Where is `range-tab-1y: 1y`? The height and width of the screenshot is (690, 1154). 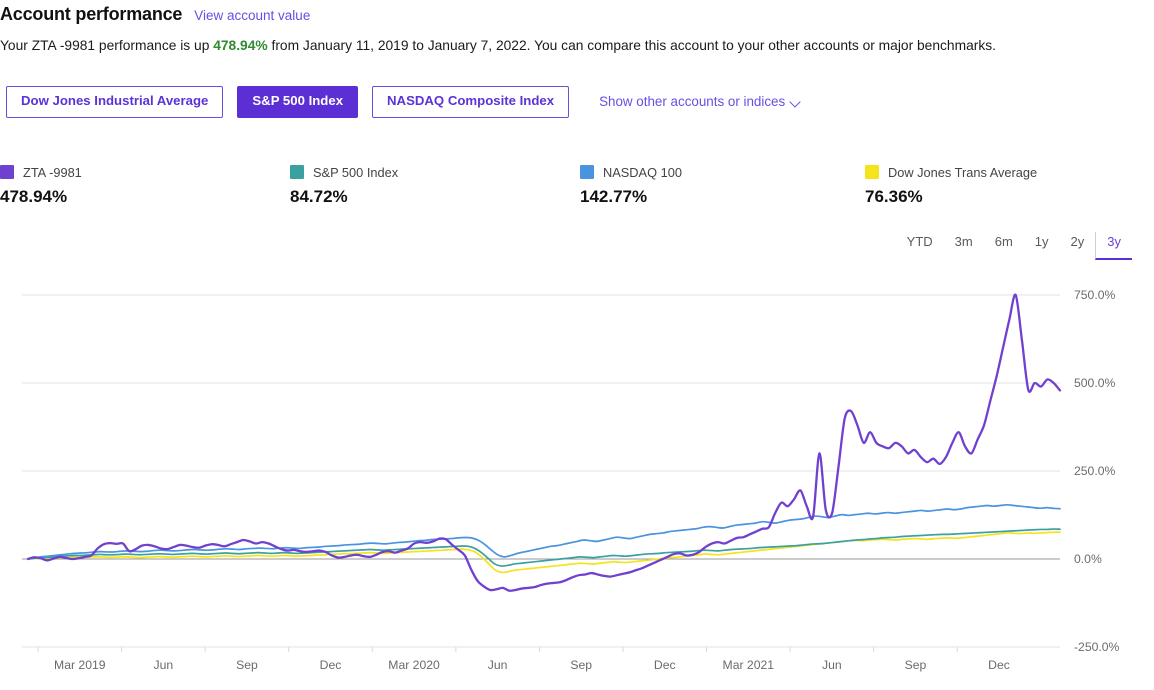
range-tab-1y: 1y is located at coordinates (1042, 246).